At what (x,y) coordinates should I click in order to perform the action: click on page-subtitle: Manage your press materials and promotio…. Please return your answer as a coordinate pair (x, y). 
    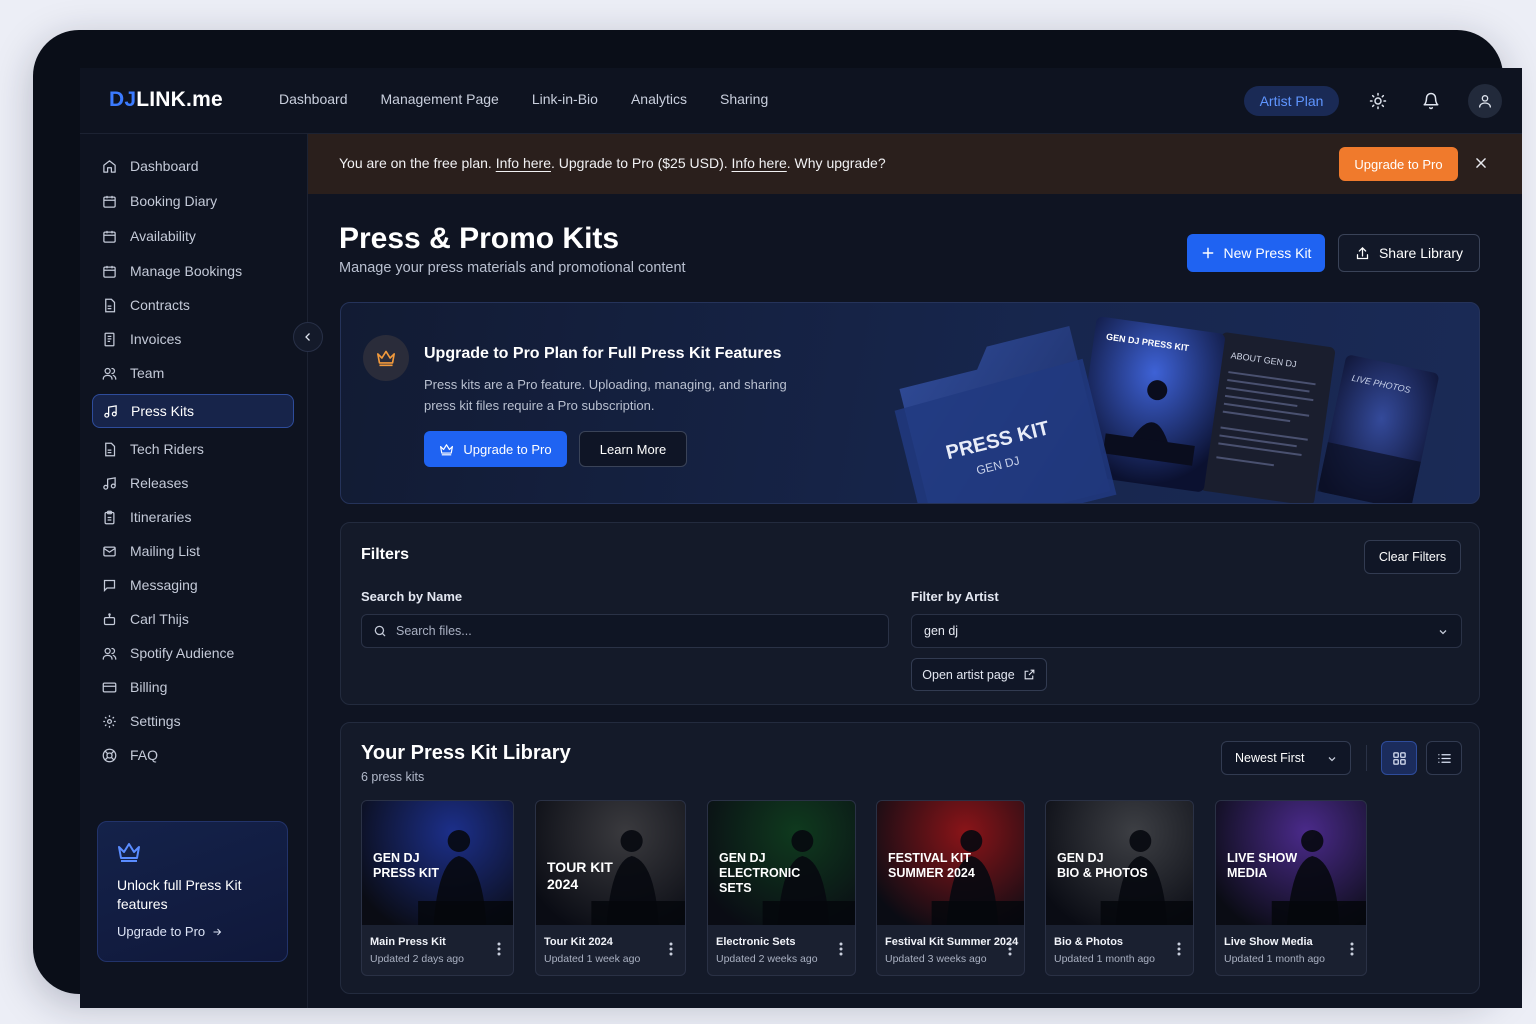
    Looking at the image, I should click on (512, 268).